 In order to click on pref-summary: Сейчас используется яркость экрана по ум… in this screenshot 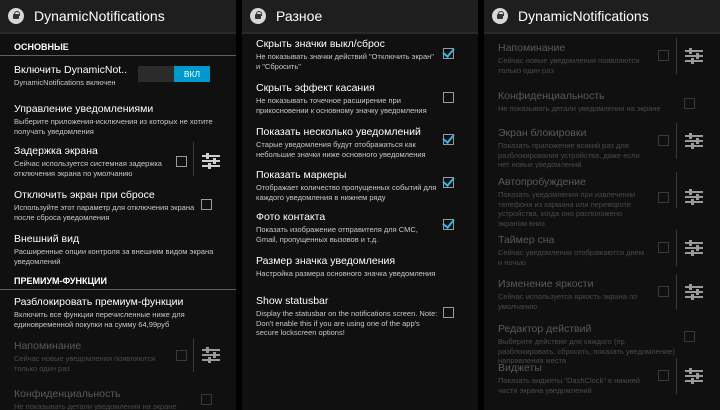, I will do `click(568, 301)`.